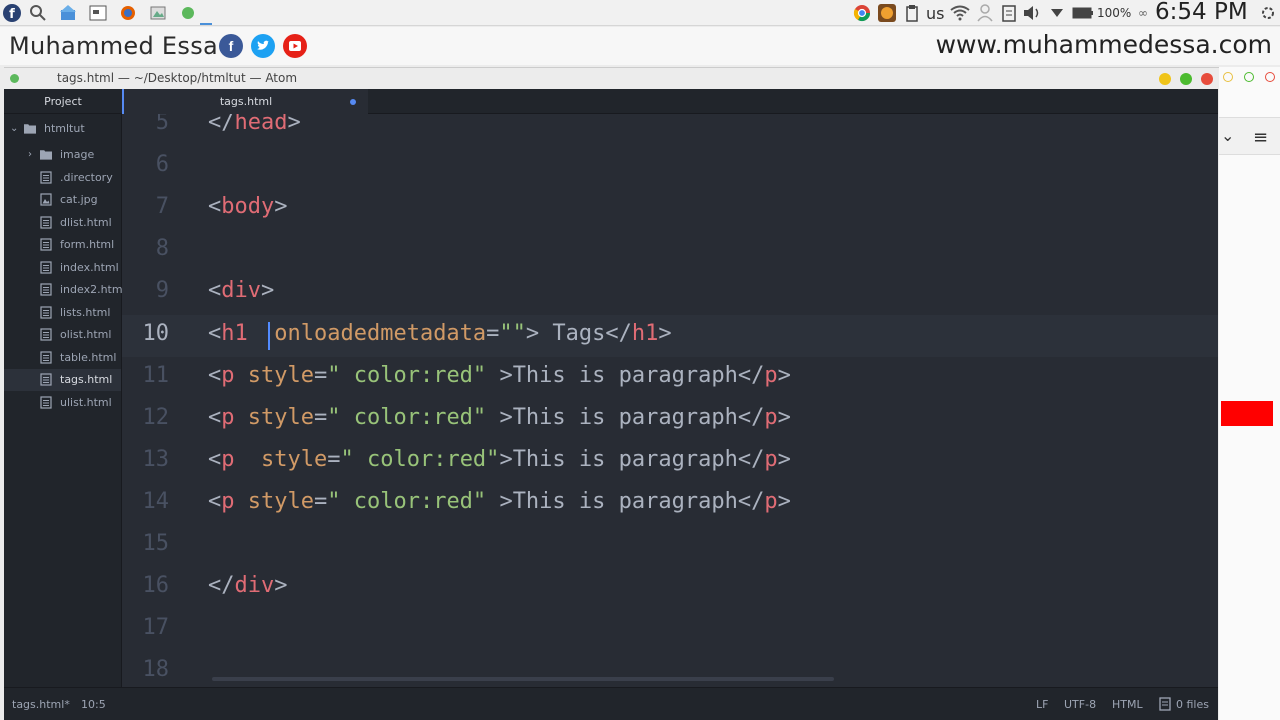 This screenshot has height=720, width=1280. Describe the element at coordinates (62, 129) in the screenshot. I see `tree-root-htmltut: ⌄ htmltut` at that location.